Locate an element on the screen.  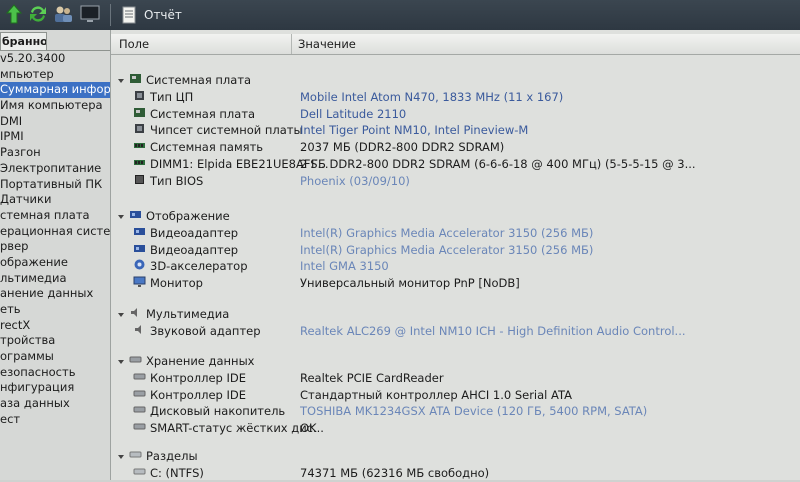
value-cell: 2037 МБ (DDR2-800 DDR2 SDRAM) is located at coordinates (402, 147).